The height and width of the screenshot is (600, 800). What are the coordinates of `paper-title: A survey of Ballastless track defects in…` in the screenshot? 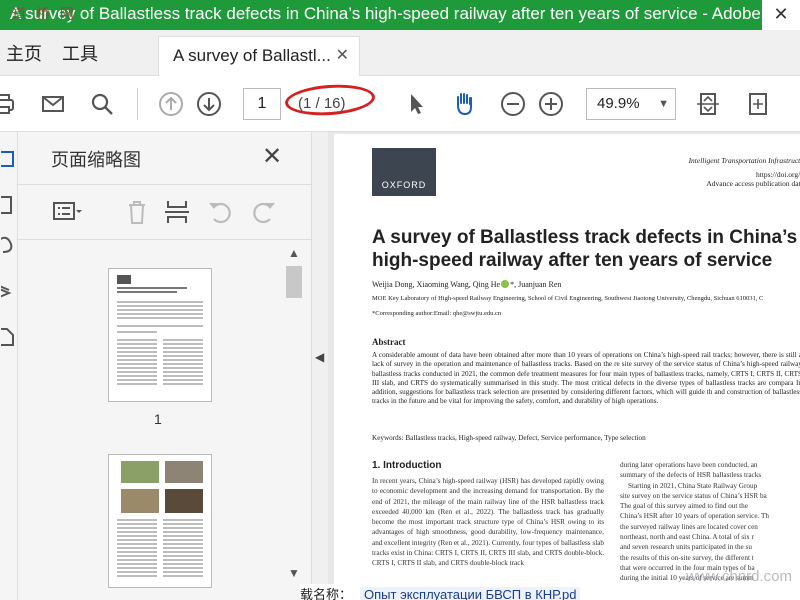 It's located at (585, 249).